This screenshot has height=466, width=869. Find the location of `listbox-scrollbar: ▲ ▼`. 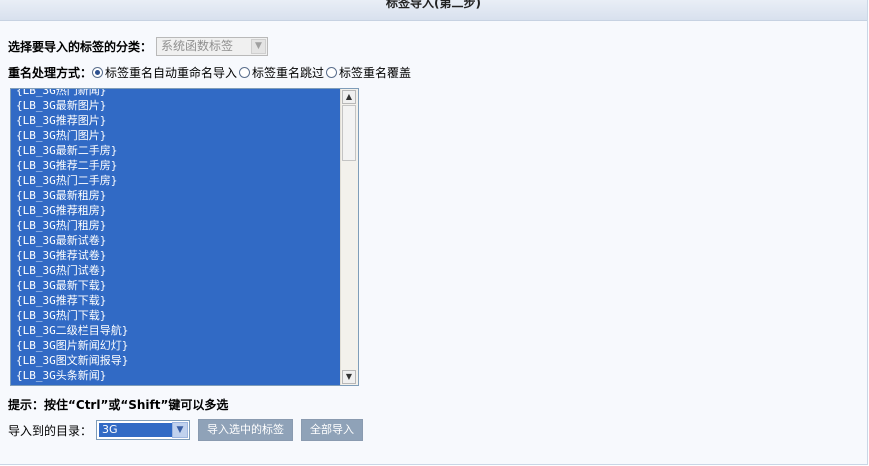

listbox-scrollbar: ▲ ▼ is located at coordinates (349, 237).